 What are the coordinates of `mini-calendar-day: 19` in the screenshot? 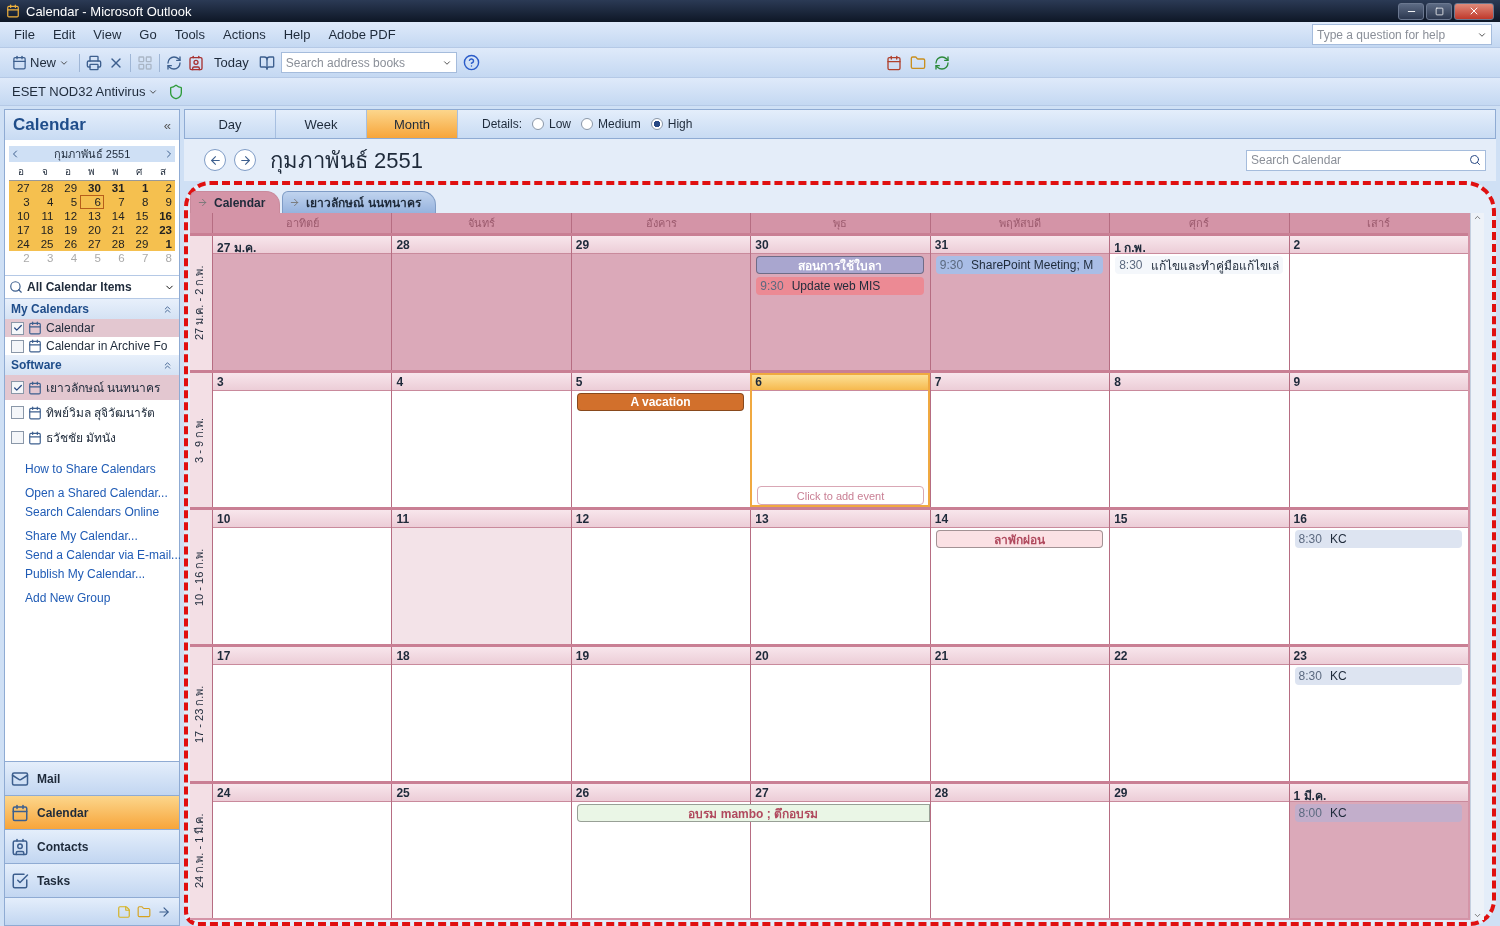 It's located at (68, 230).